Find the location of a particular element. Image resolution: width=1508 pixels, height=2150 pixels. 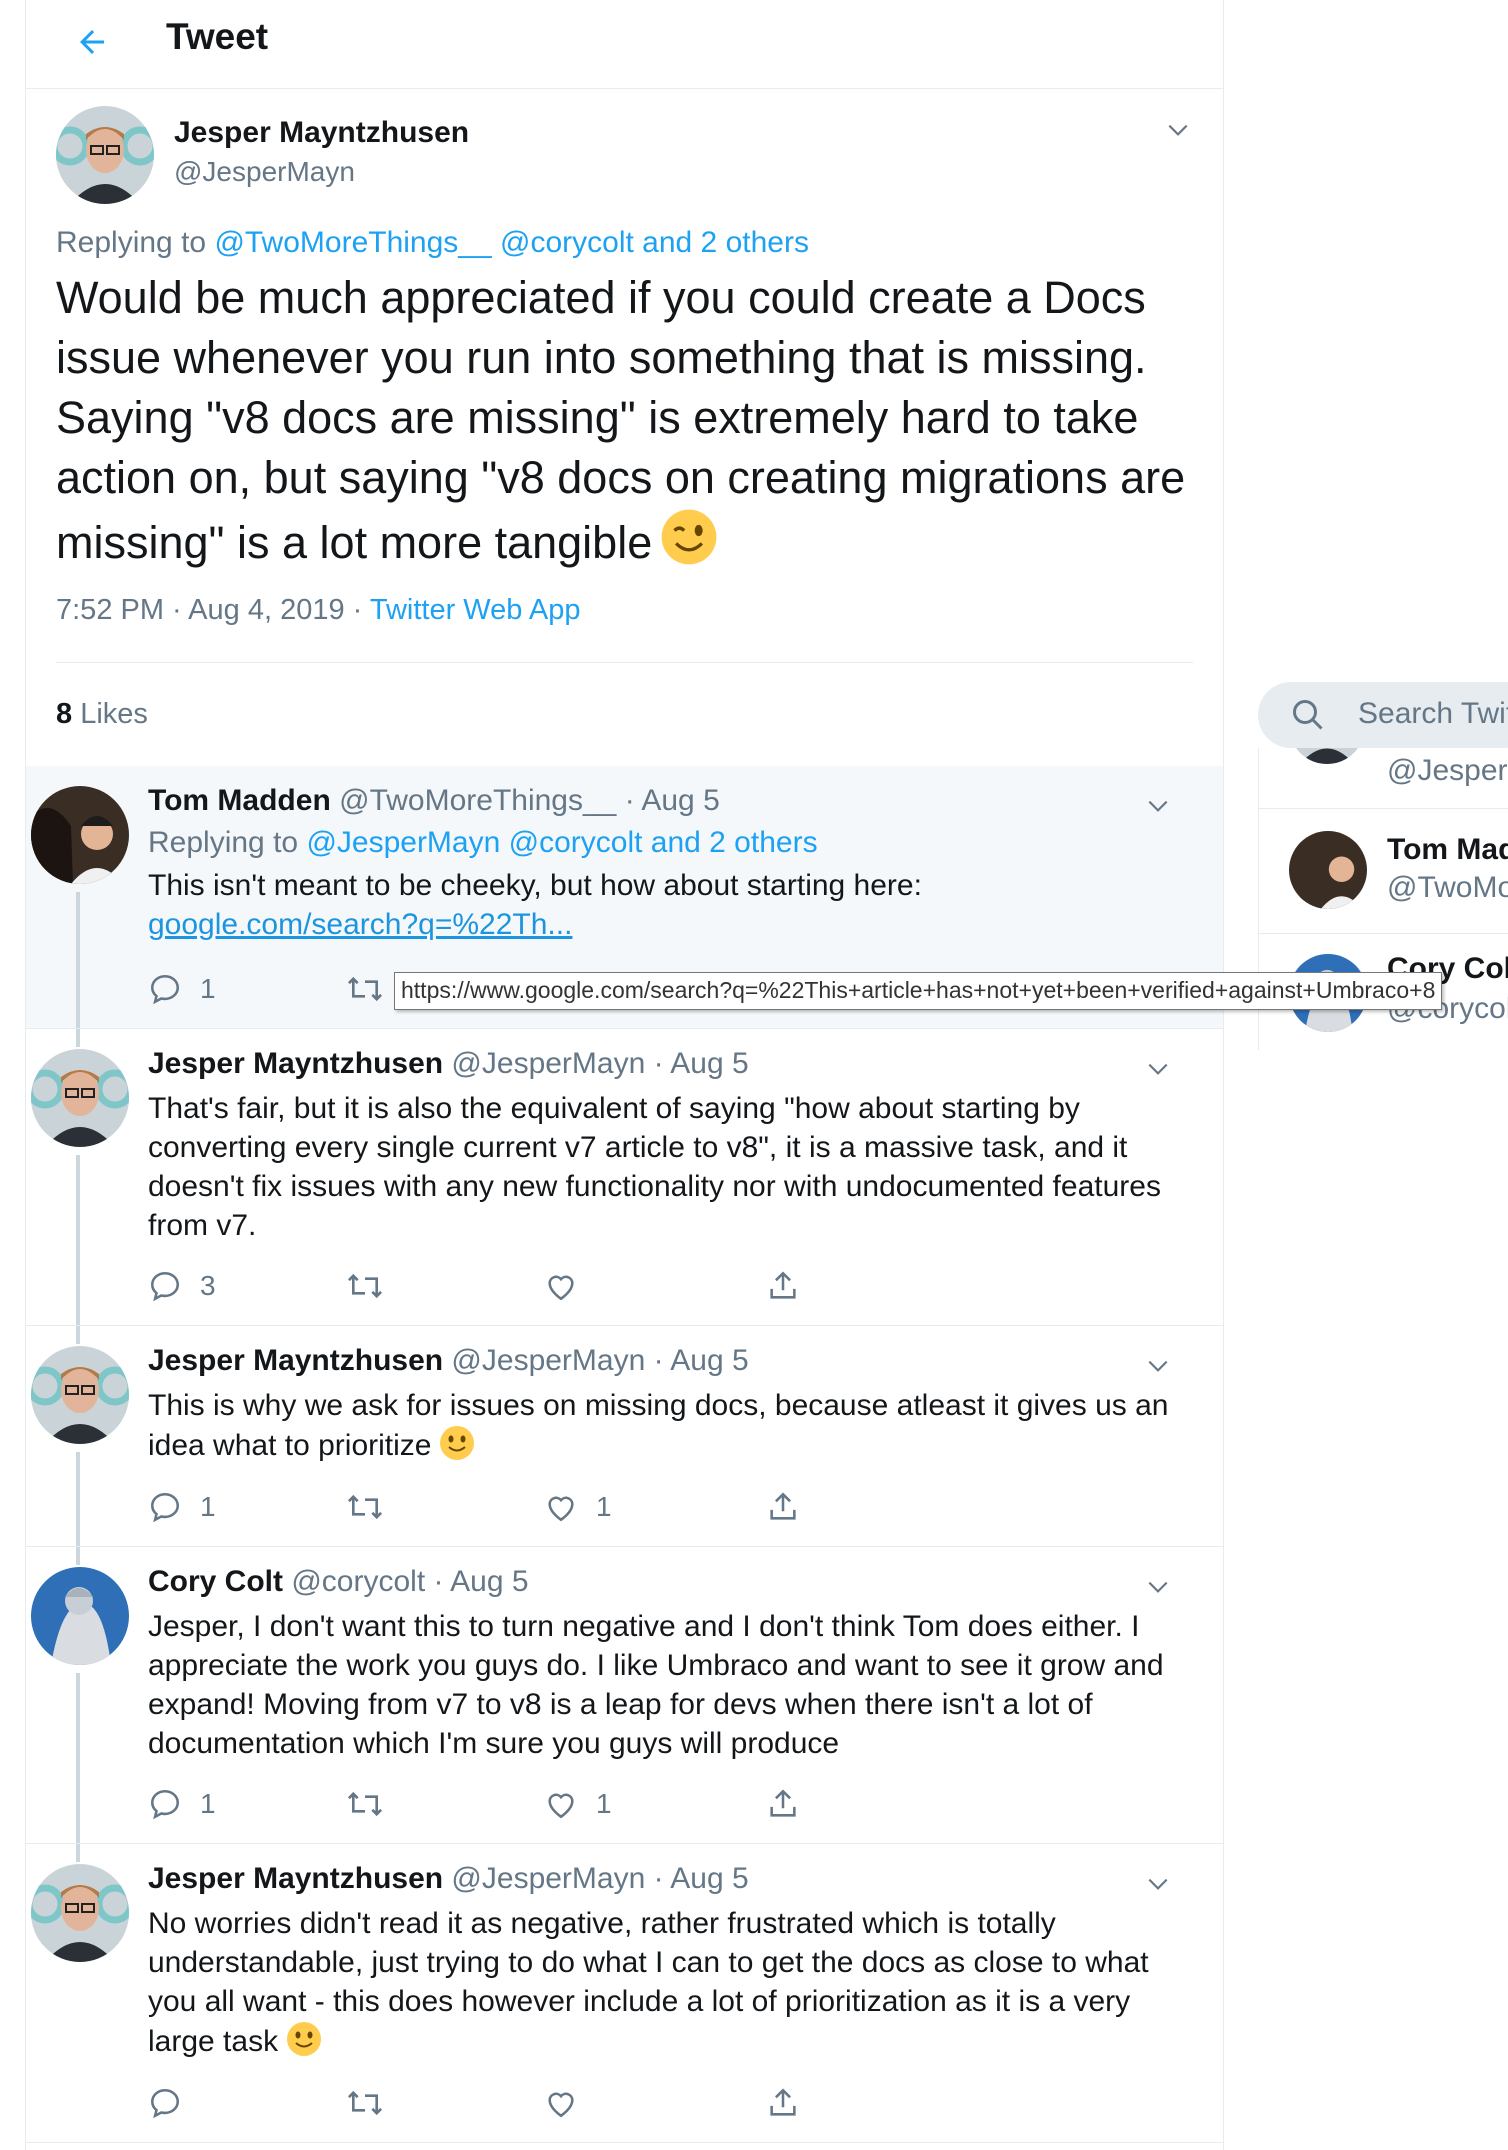

reply-meta: @TwoMoreThings__ · Aug 5 is located at coordinates (525, 800).